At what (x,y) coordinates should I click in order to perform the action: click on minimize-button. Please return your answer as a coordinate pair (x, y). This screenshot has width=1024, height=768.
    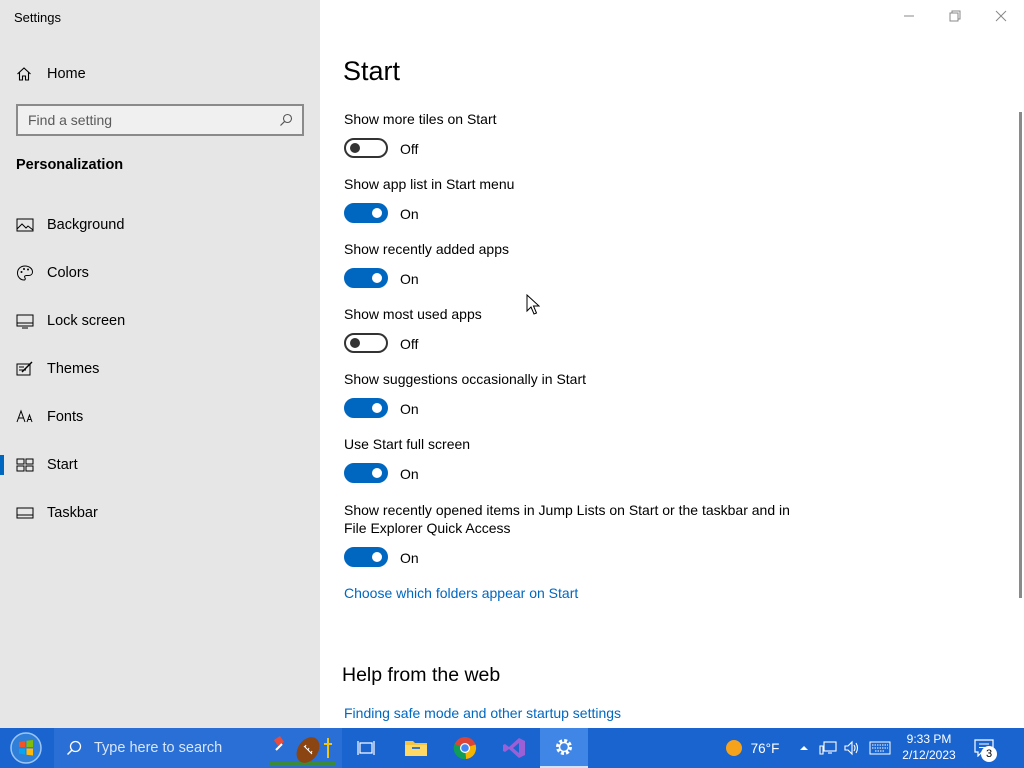
    Looking at the image, I should click on (909, 16).